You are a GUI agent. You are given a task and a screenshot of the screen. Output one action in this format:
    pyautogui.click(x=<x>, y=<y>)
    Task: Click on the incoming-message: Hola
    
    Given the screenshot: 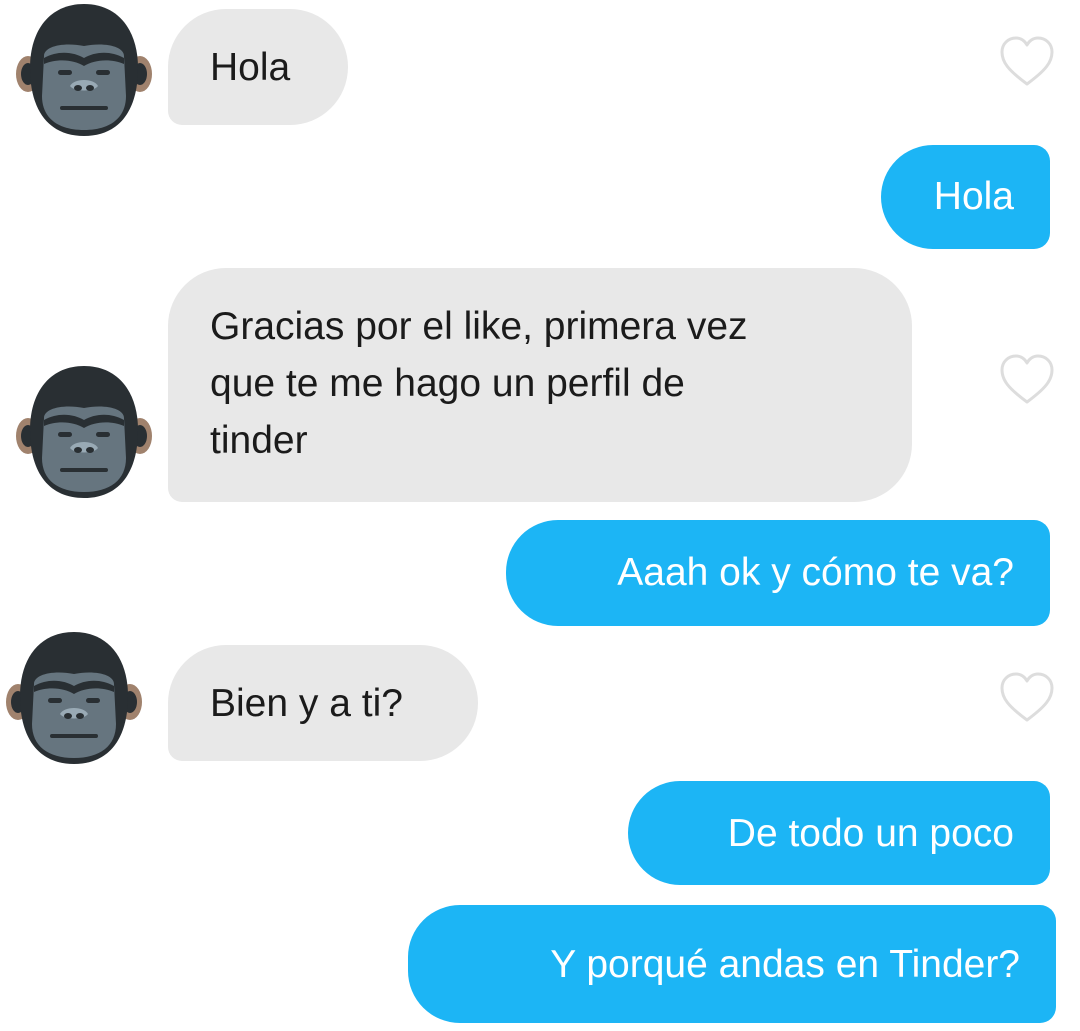 What is the action you would take?
    pyautogui.click(x=258, y=67)
    